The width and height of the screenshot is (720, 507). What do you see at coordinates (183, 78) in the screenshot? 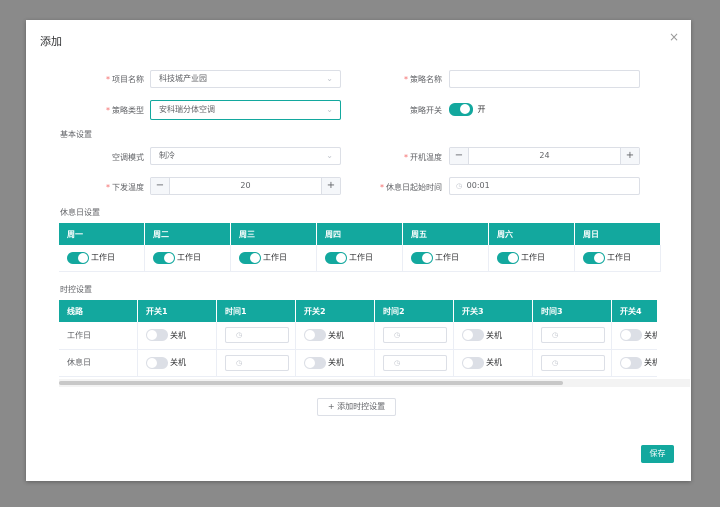
I see `project-value: 科技城产业园` at bounding box center [183, 78].